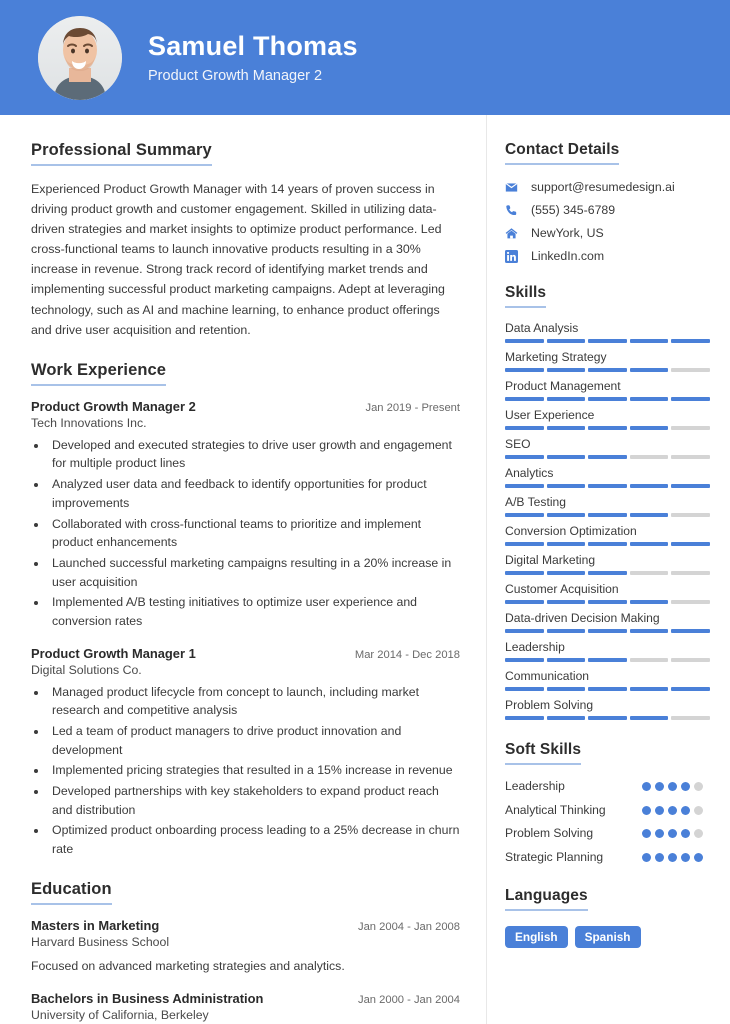 This screenshot has height=1024, width=730. Describe the element at coordinates (147, 998) in the screenshot. I see `degree-title: Bachelors in Business Administration` at that location.